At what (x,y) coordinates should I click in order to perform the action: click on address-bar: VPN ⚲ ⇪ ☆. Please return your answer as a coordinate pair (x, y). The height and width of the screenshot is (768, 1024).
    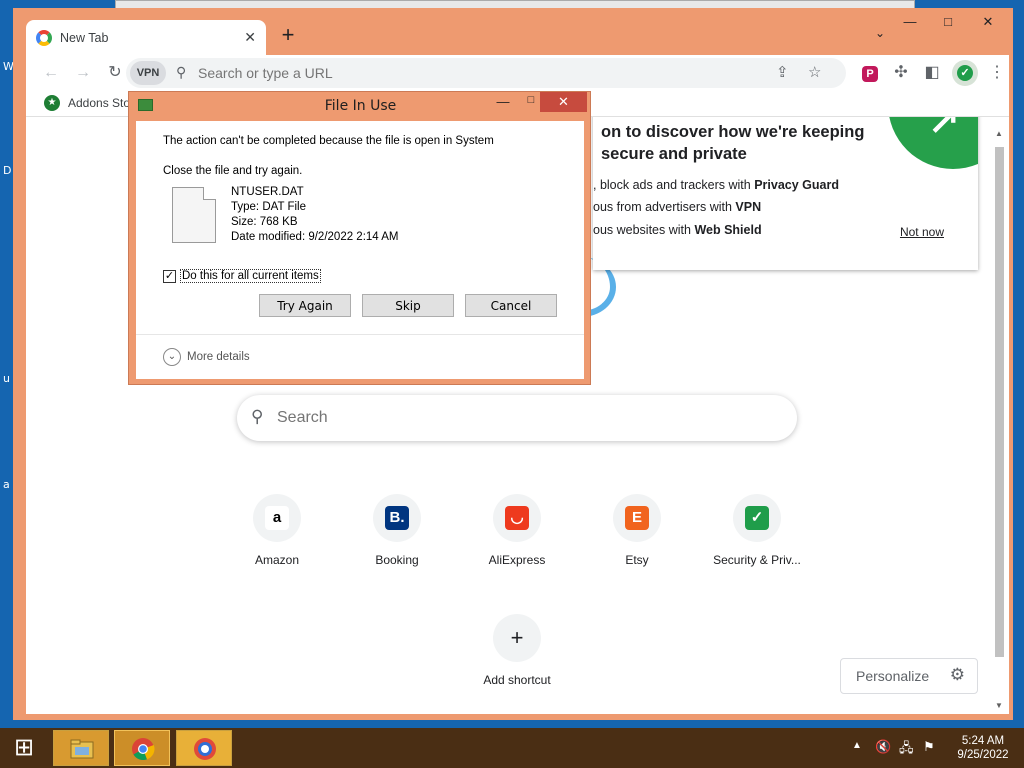
    Looking at the image, I should click on (486, 73).